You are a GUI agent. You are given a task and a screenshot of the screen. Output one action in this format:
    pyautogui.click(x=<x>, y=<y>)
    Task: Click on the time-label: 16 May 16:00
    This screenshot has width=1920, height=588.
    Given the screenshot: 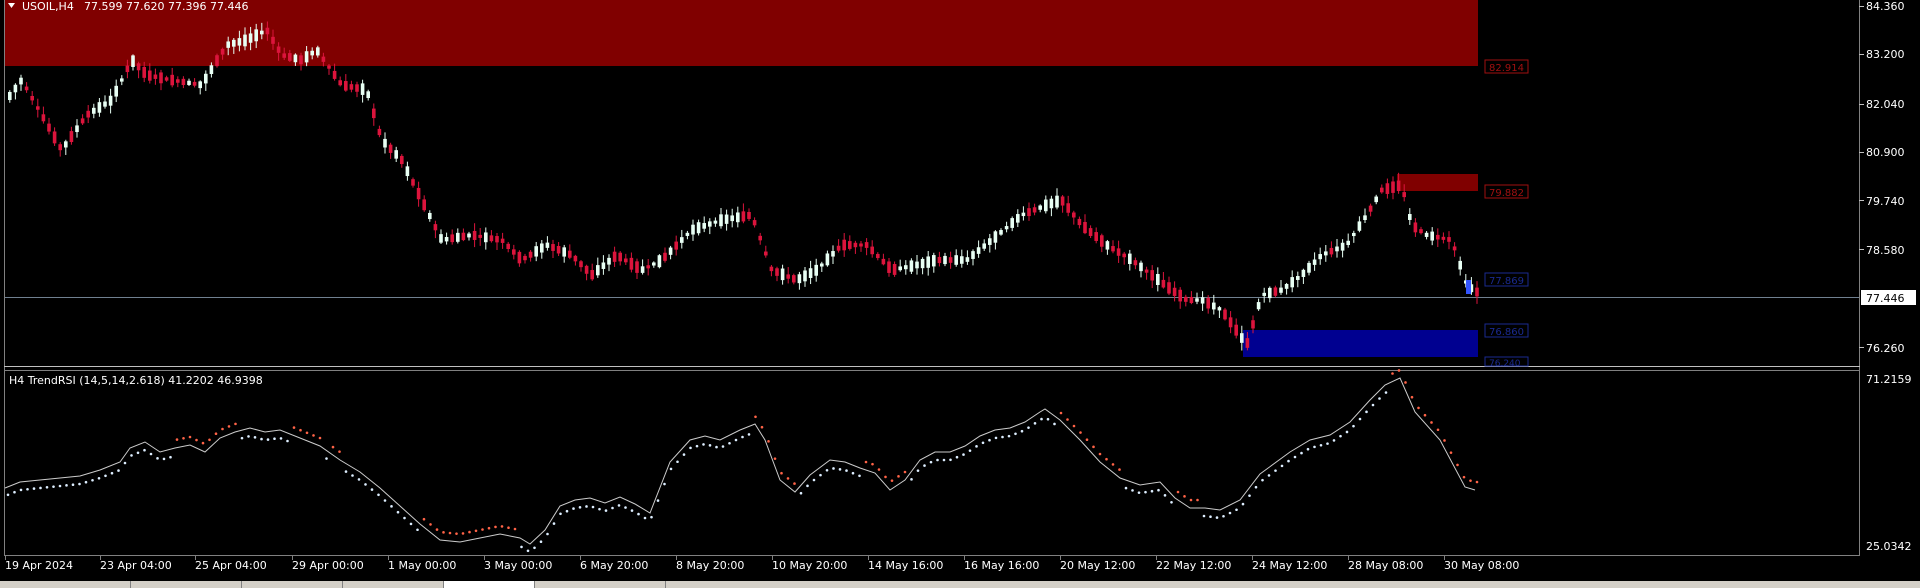 What is the action you would take?
    pyautogui.click(x=1001, y=565)
    